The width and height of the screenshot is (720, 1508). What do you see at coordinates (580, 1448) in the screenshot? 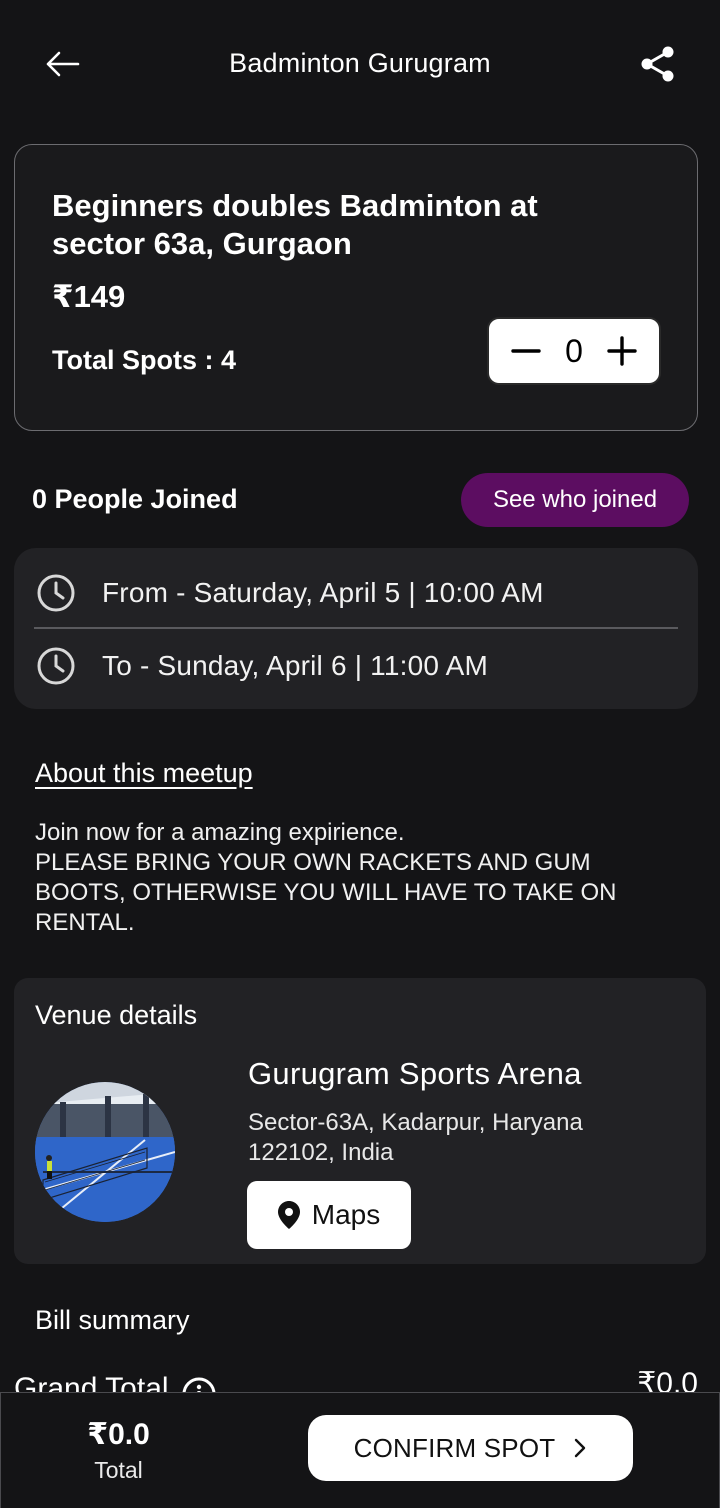
I see `chevron-right-icon` at bounding box center [580, 1448].